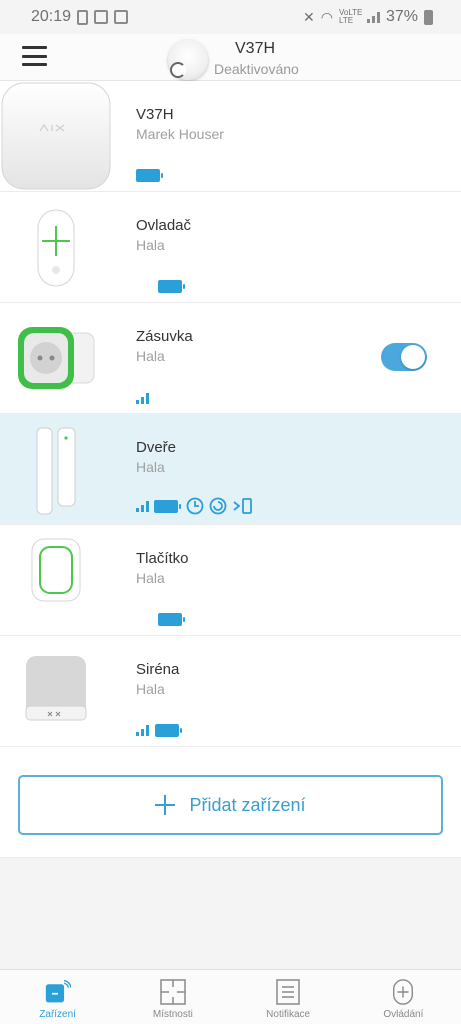 This screenshot has width=461, height=1024. What do you see at coordinates (165, 805) in the screenshot?
I see `plus-icon` at bounding box center [165, 805].